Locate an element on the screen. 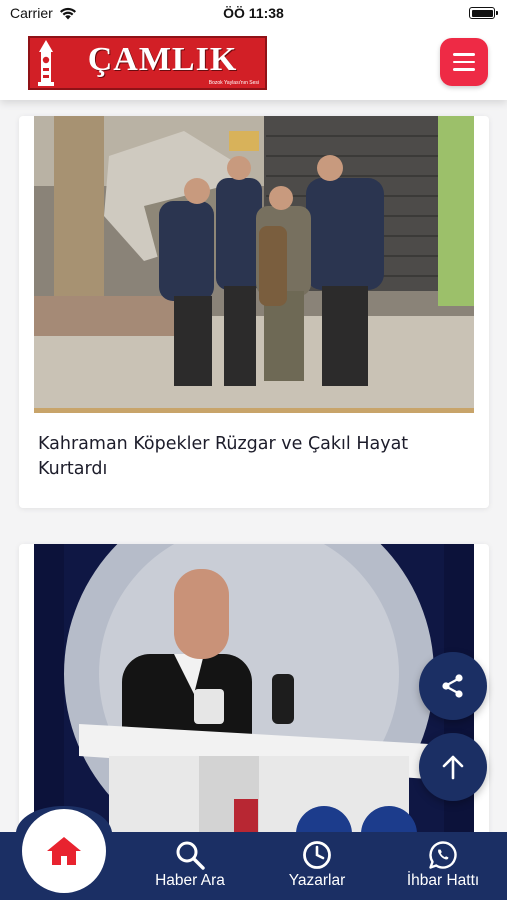 The width and height of the screenshot is (507, 900). nav-label: Yazarlar is located at coordinates (317, 880).